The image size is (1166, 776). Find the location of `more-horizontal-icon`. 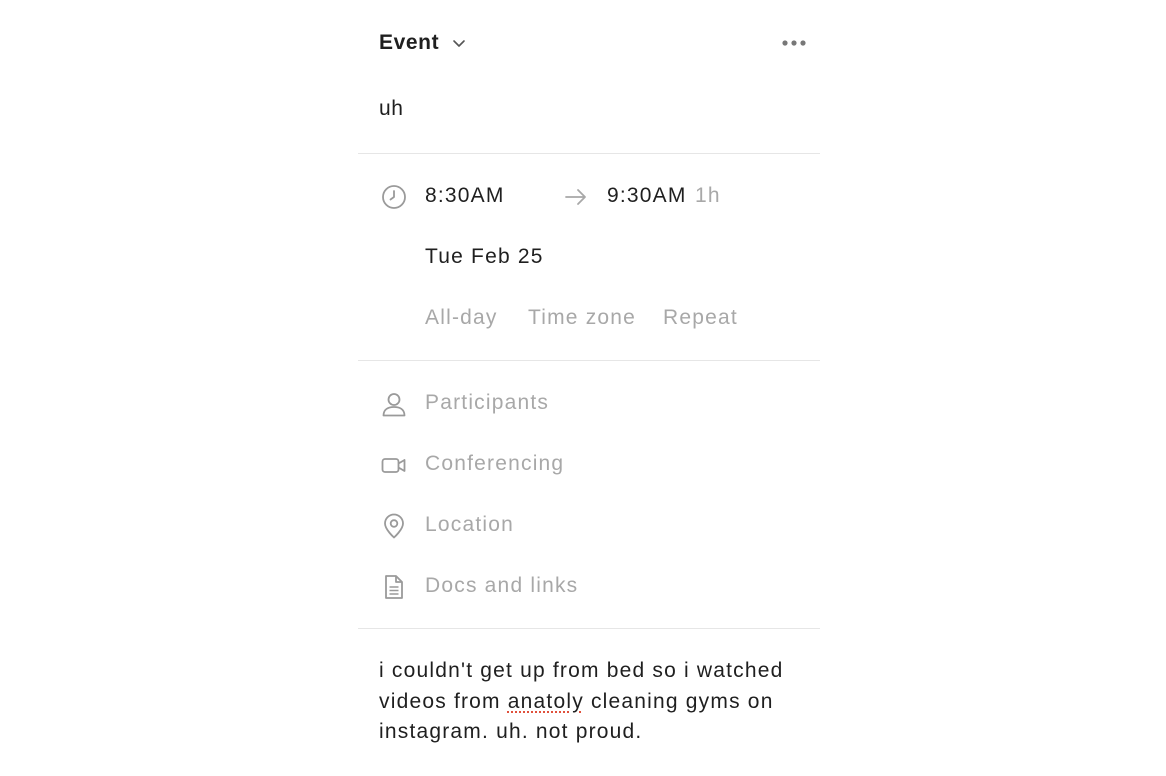

more-horizontal-icon is located at coordinates (794, 43).